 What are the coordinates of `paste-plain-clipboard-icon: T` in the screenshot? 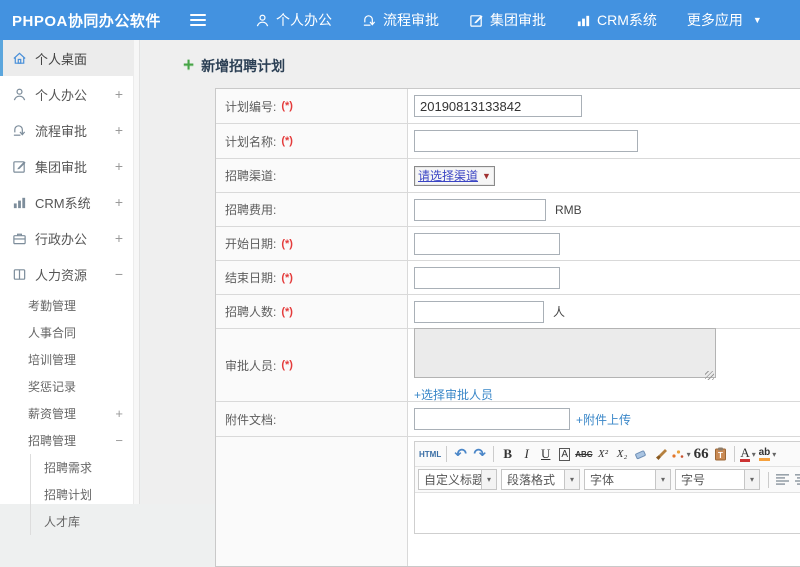 It's located at (720, 454).